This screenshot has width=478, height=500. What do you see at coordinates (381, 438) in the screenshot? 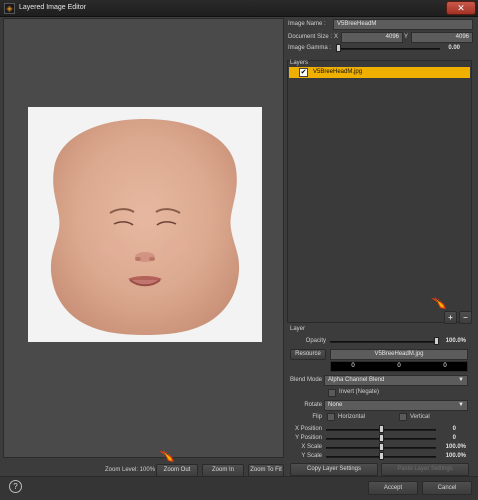
I see `y-position-slider-thumb` at bounding box center [381, 438].